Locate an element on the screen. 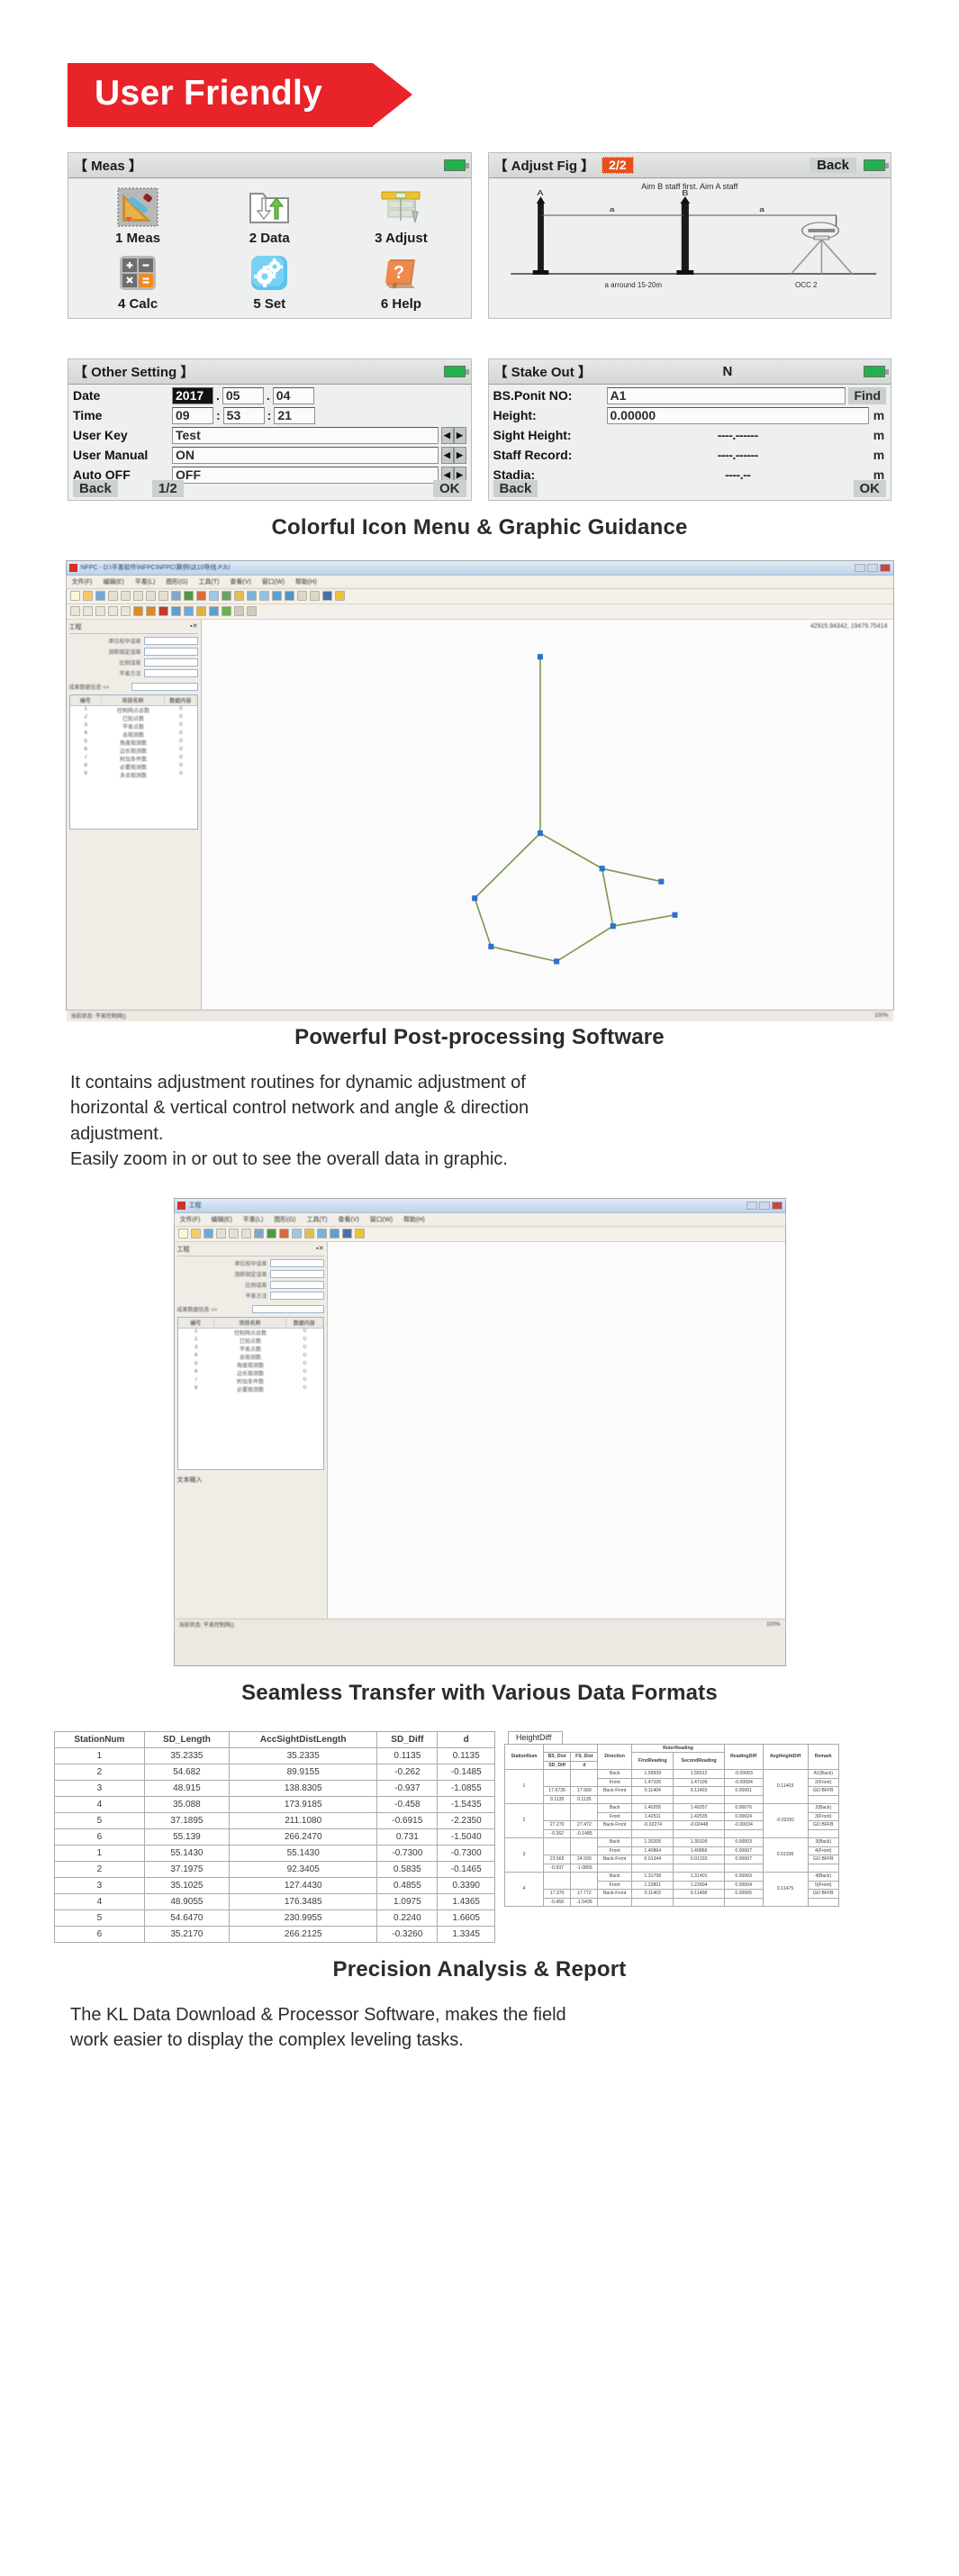 This screenshot has height=2576, width=959. stakeout-back-button: Back is located at coordinates (515, 489).